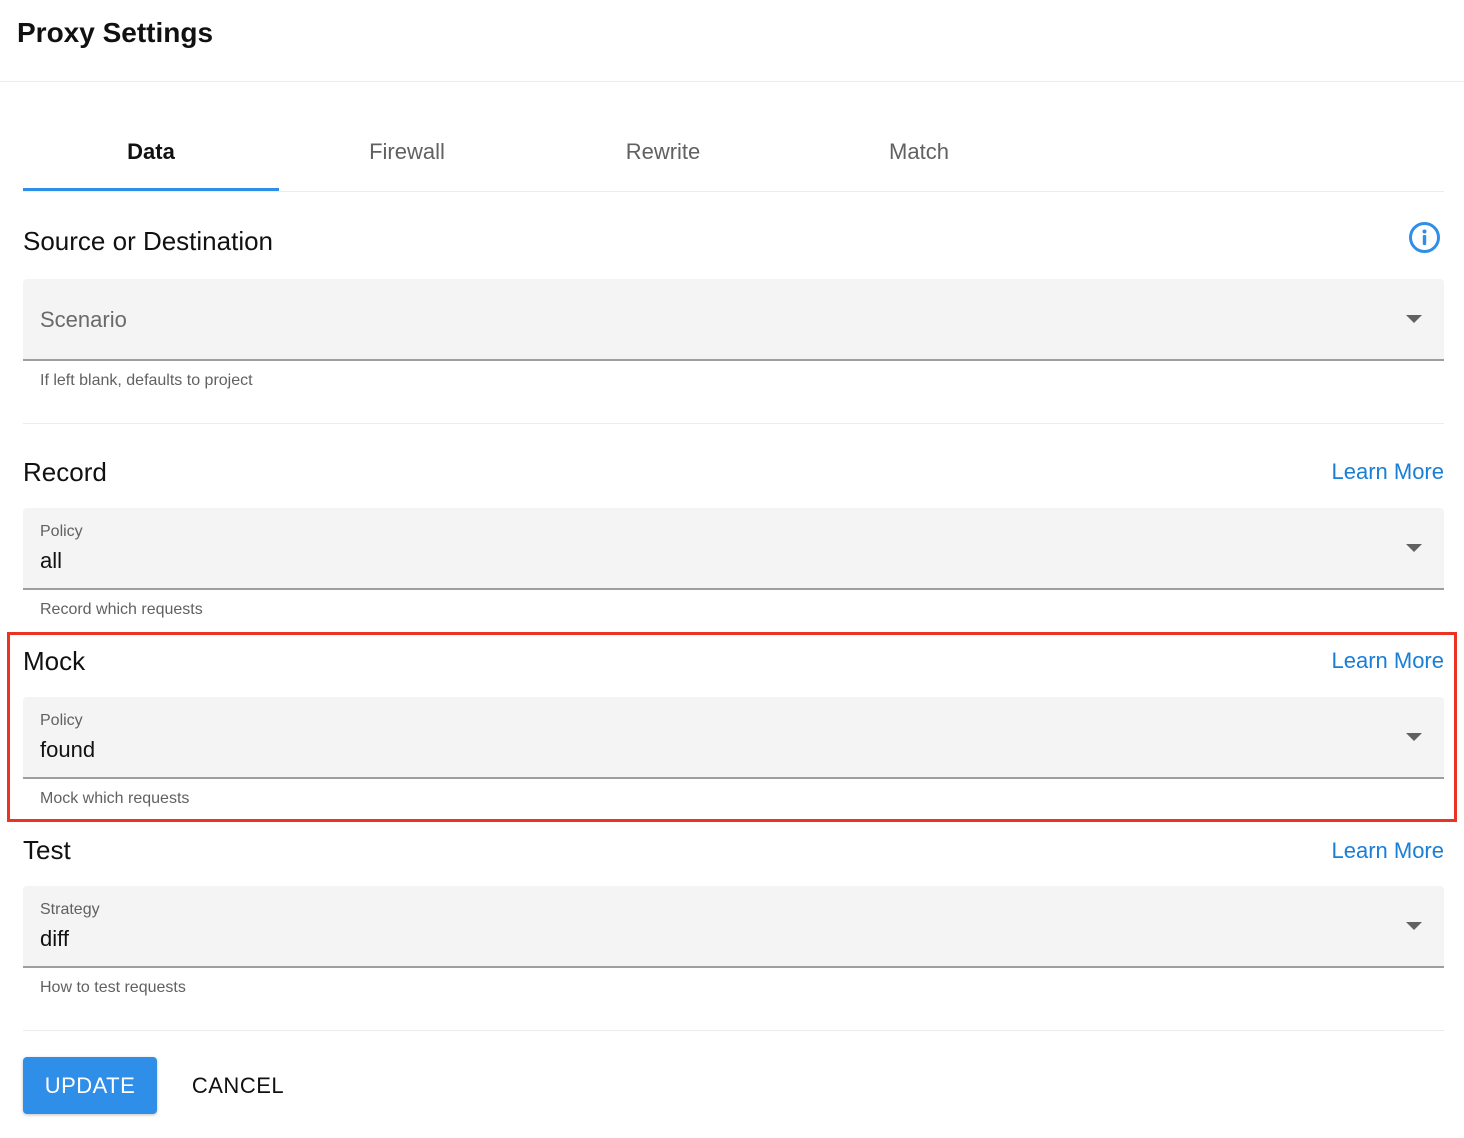  I want to click on dialog-title: Proxy Settings, so click(115, 32).